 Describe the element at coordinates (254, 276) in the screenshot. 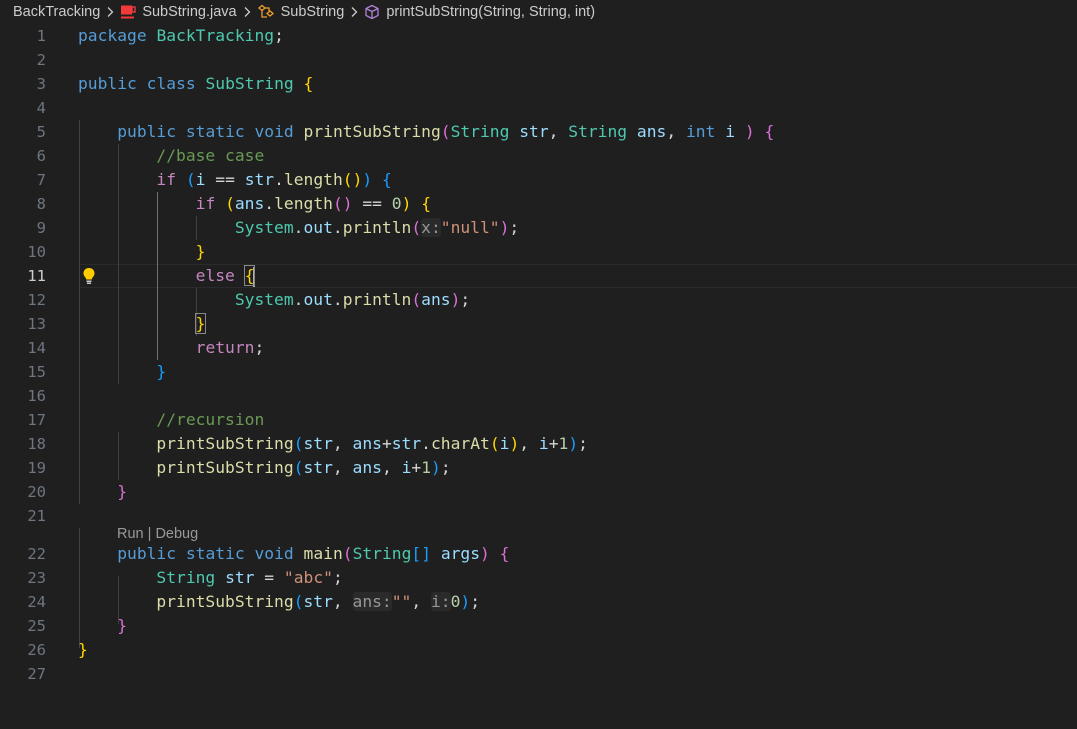

I see `text-cursor` at that location.